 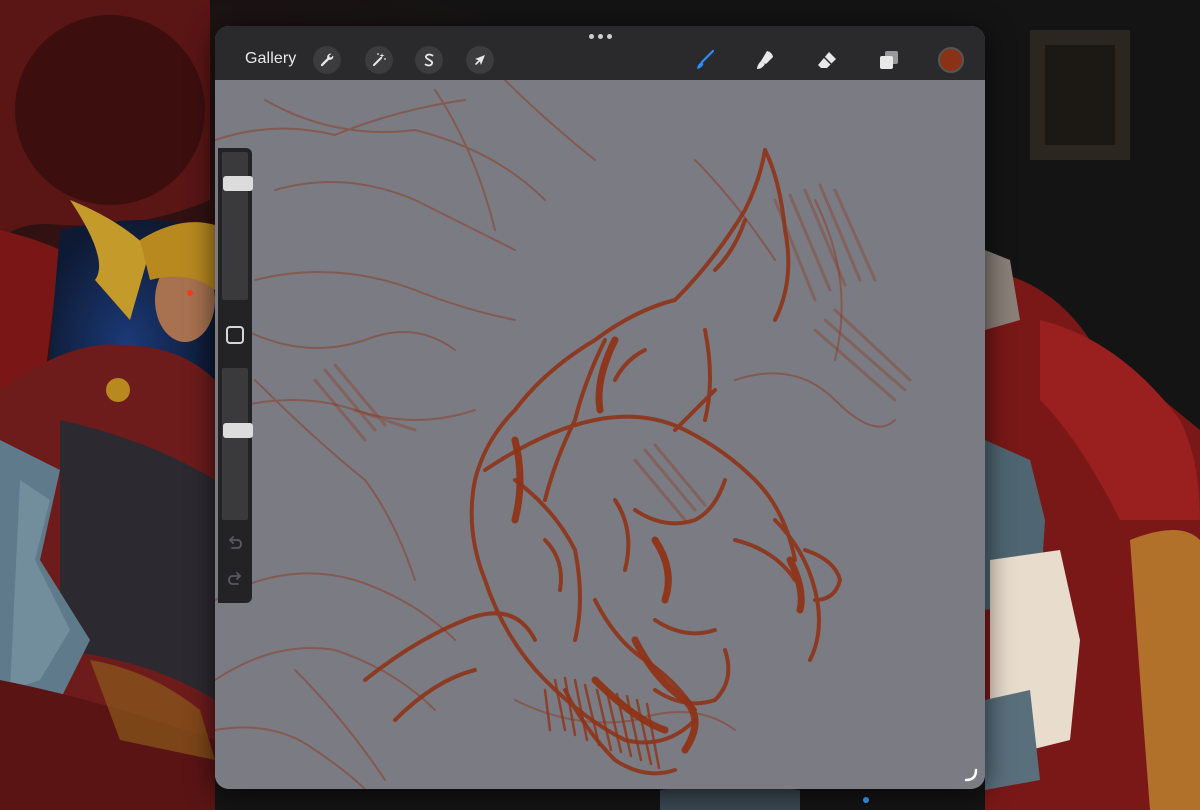 I want to click on multitasking-dots-icon, so click(x=600, y=36).